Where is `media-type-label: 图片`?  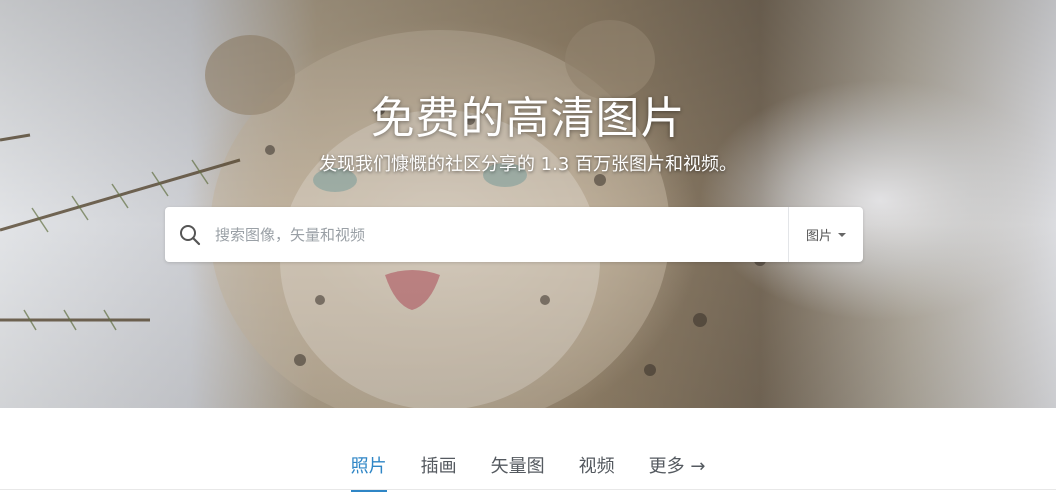 media-type-label: 图片 is located at coordinates (818, 236).